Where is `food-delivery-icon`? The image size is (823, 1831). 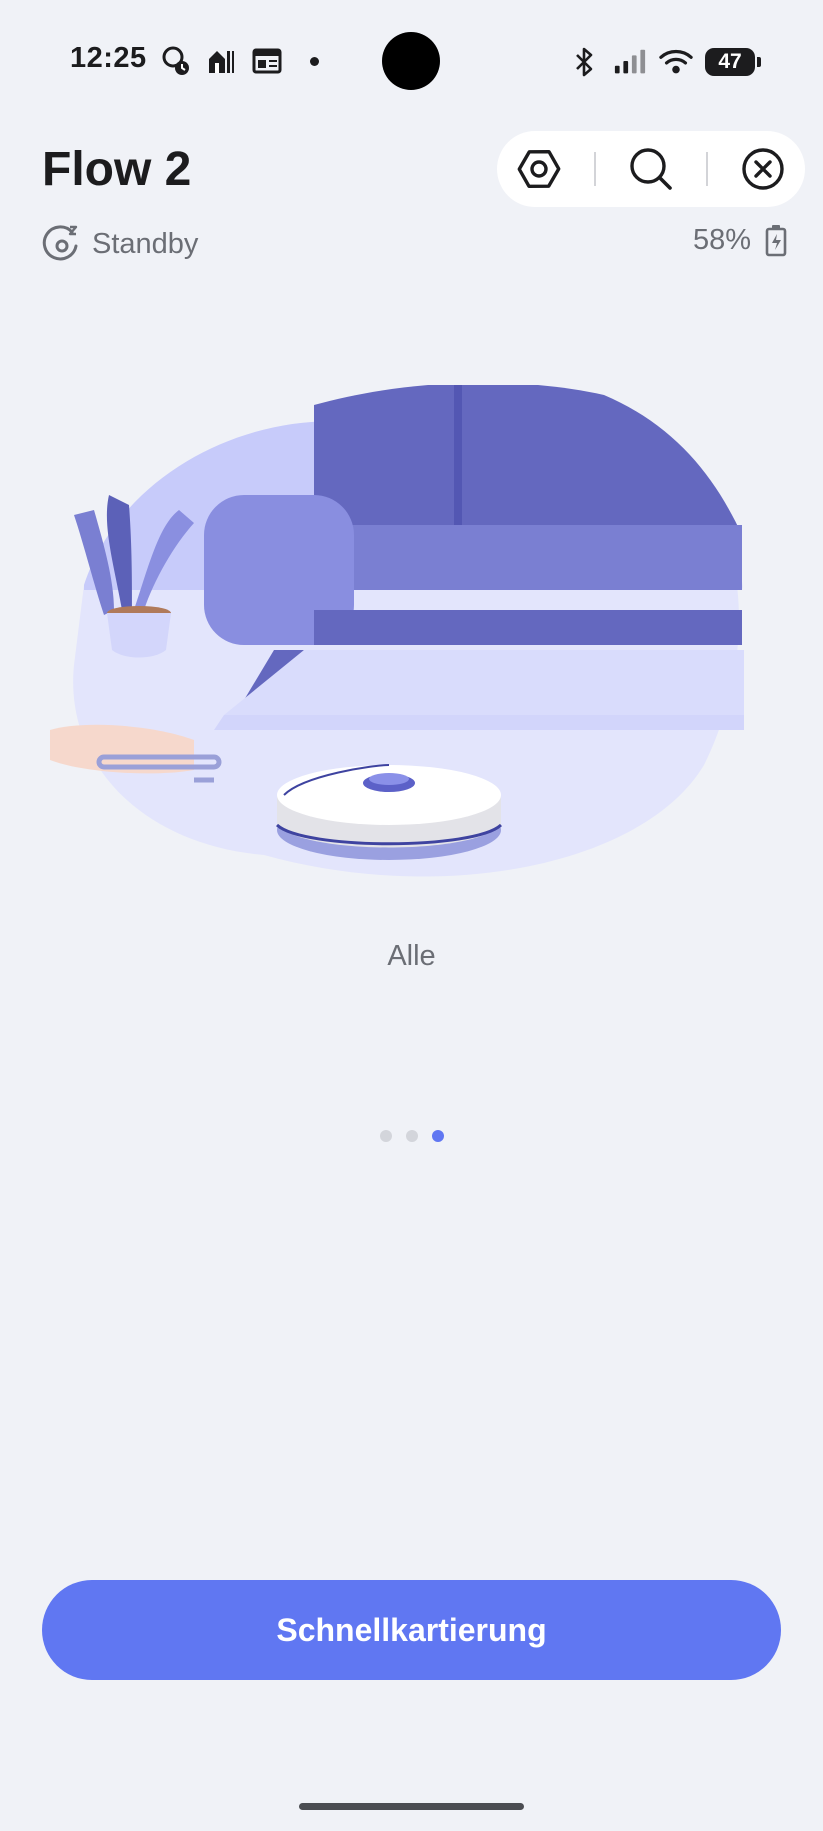 food-delivery-icon is located at coordinates (221, 61).